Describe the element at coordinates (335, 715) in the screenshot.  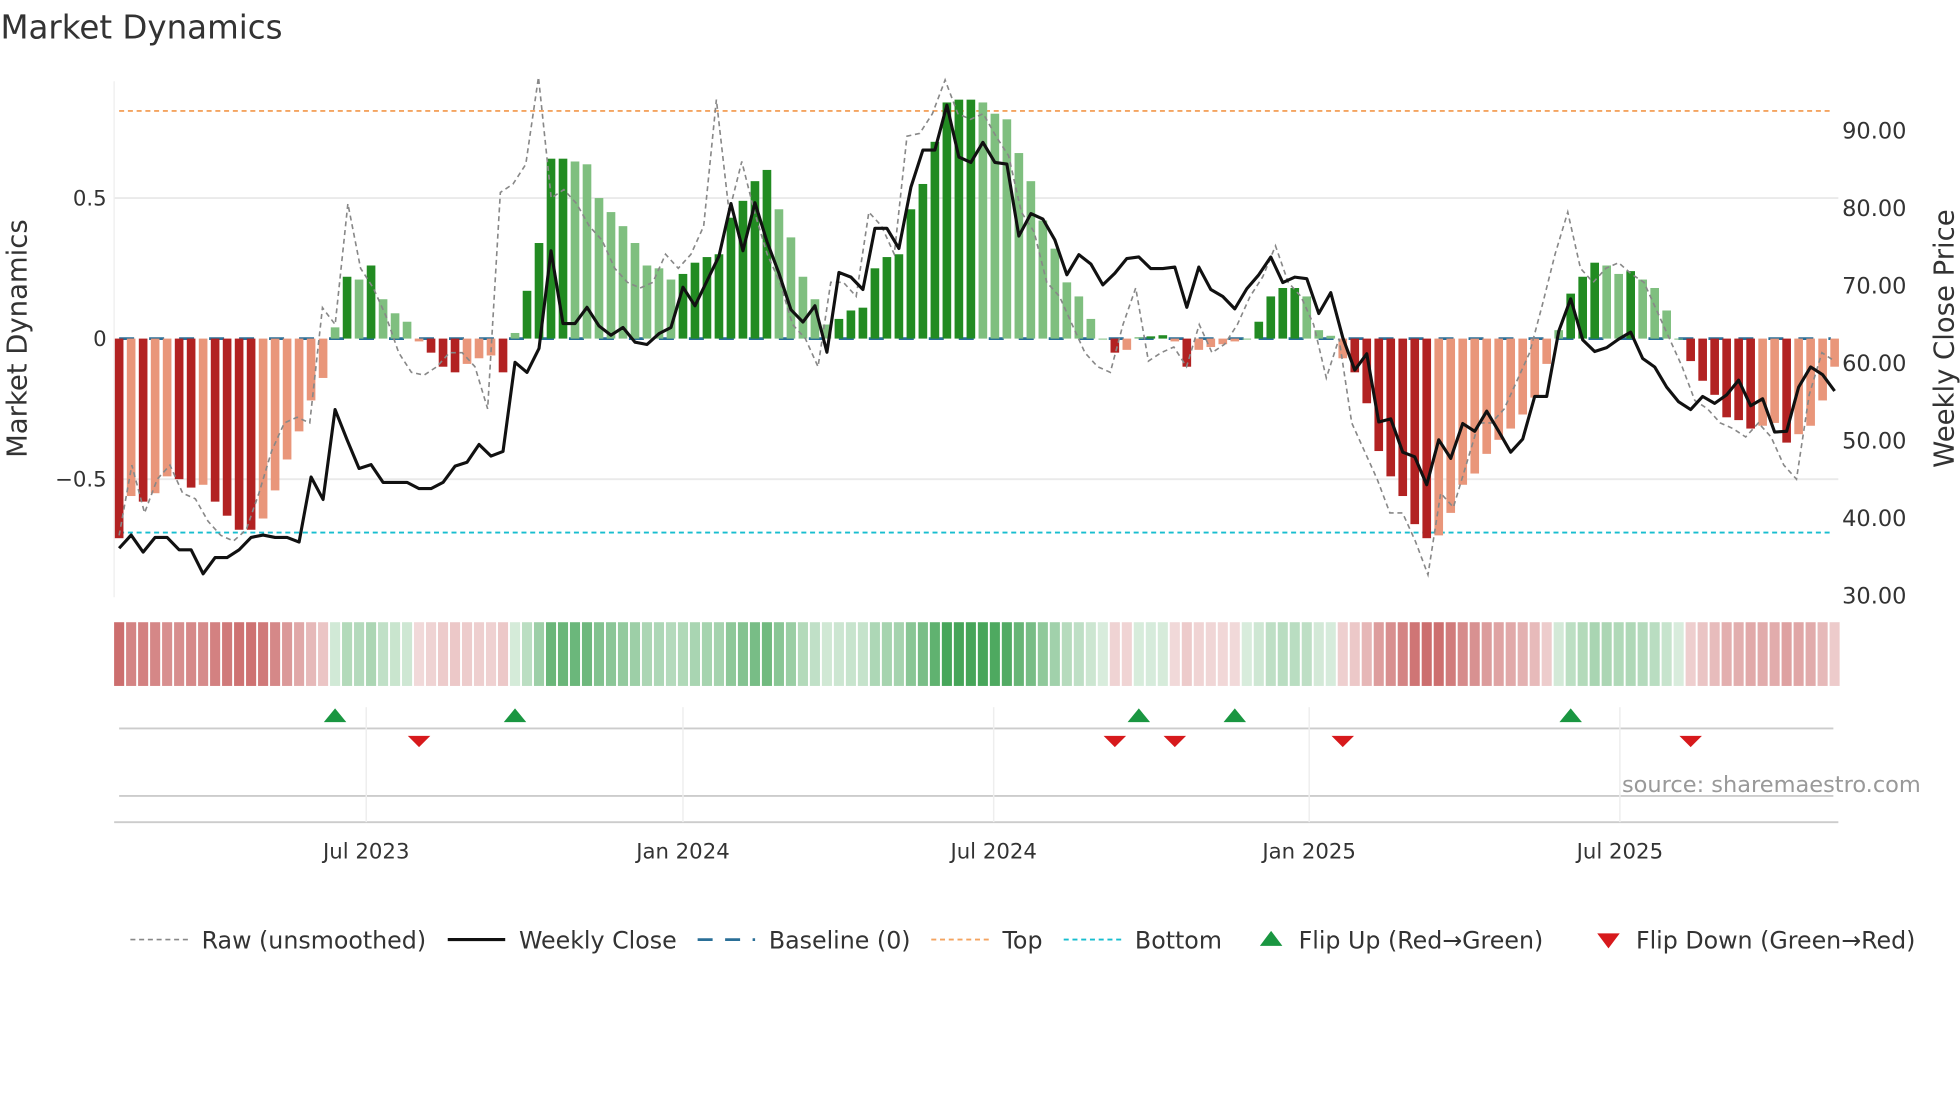
I see `flip-up-marker` at that location.